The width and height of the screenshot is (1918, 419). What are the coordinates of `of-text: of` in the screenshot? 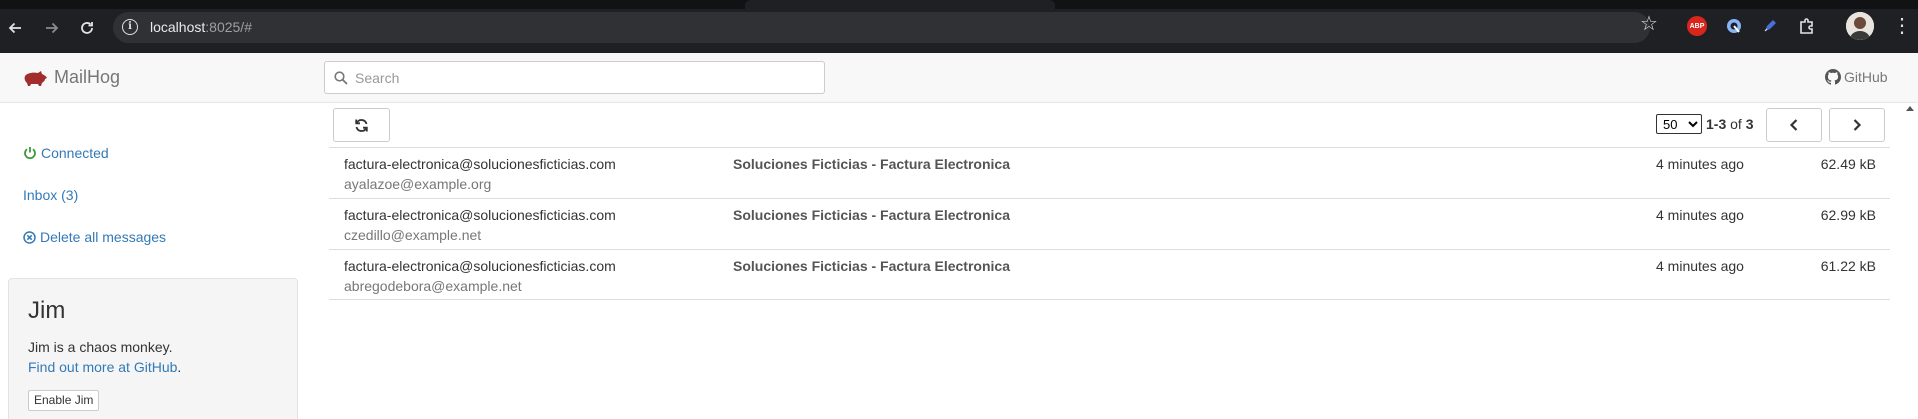 It's located at (1736, 124).